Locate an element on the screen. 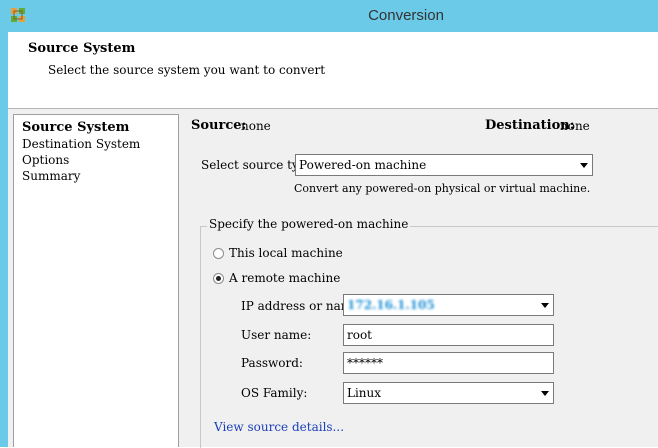  nav-item-options: Options is located at coordinates (96, 160).